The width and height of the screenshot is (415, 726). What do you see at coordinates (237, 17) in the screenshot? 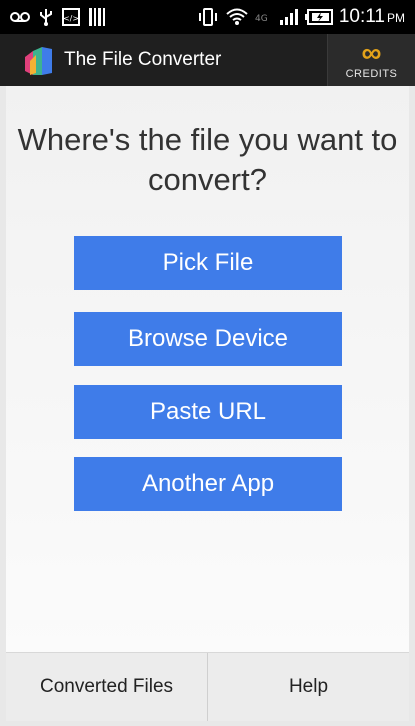
I see `wifi-icon` at bounding box center [237, 17].